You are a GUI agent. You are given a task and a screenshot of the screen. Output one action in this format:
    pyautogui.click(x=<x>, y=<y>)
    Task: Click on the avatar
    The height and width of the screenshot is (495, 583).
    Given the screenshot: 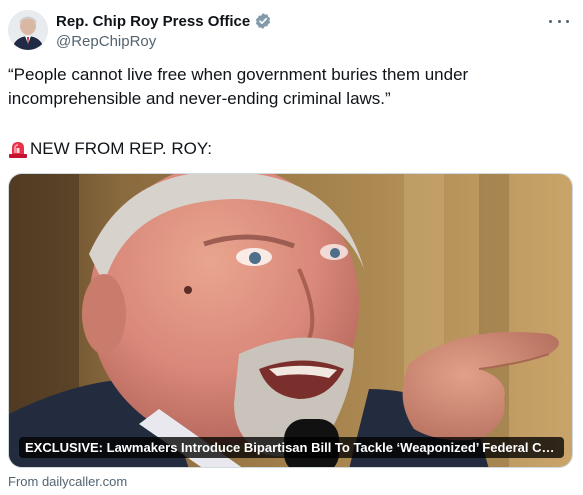 What is the action you would take?
    pyautogui.click(x=28, y=30)
    